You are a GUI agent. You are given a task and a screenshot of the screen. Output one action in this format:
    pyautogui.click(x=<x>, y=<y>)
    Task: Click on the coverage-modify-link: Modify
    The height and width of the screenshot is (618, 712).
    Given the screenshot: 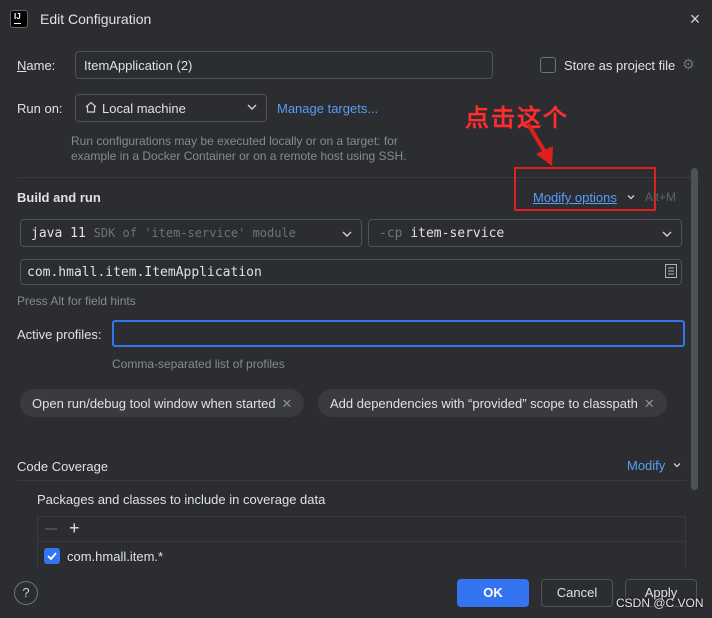 What is the action you would take?
    pyautogui.click(x=646, y=465)
    